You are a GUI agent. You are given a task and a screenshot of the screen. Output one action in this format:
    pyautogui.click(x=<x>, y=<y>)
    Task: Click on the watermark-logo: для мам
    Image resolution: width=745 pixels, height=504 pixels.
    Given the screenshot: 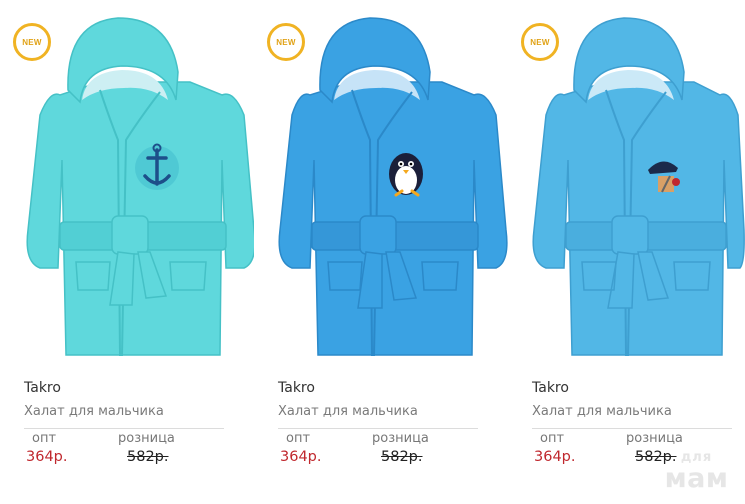 What is the action you would take?
    pyautogui.click(x=696, y=477)
    